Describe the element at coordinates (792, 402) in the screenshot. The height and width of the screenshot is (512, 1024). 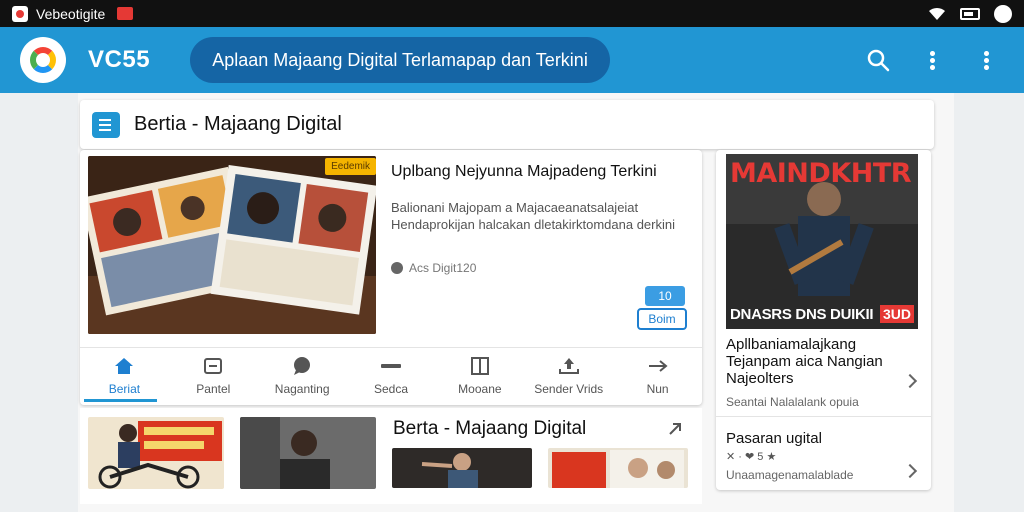
I see `sidebar-article-subtitle: Seantai Nalalalank opuia` at that location.